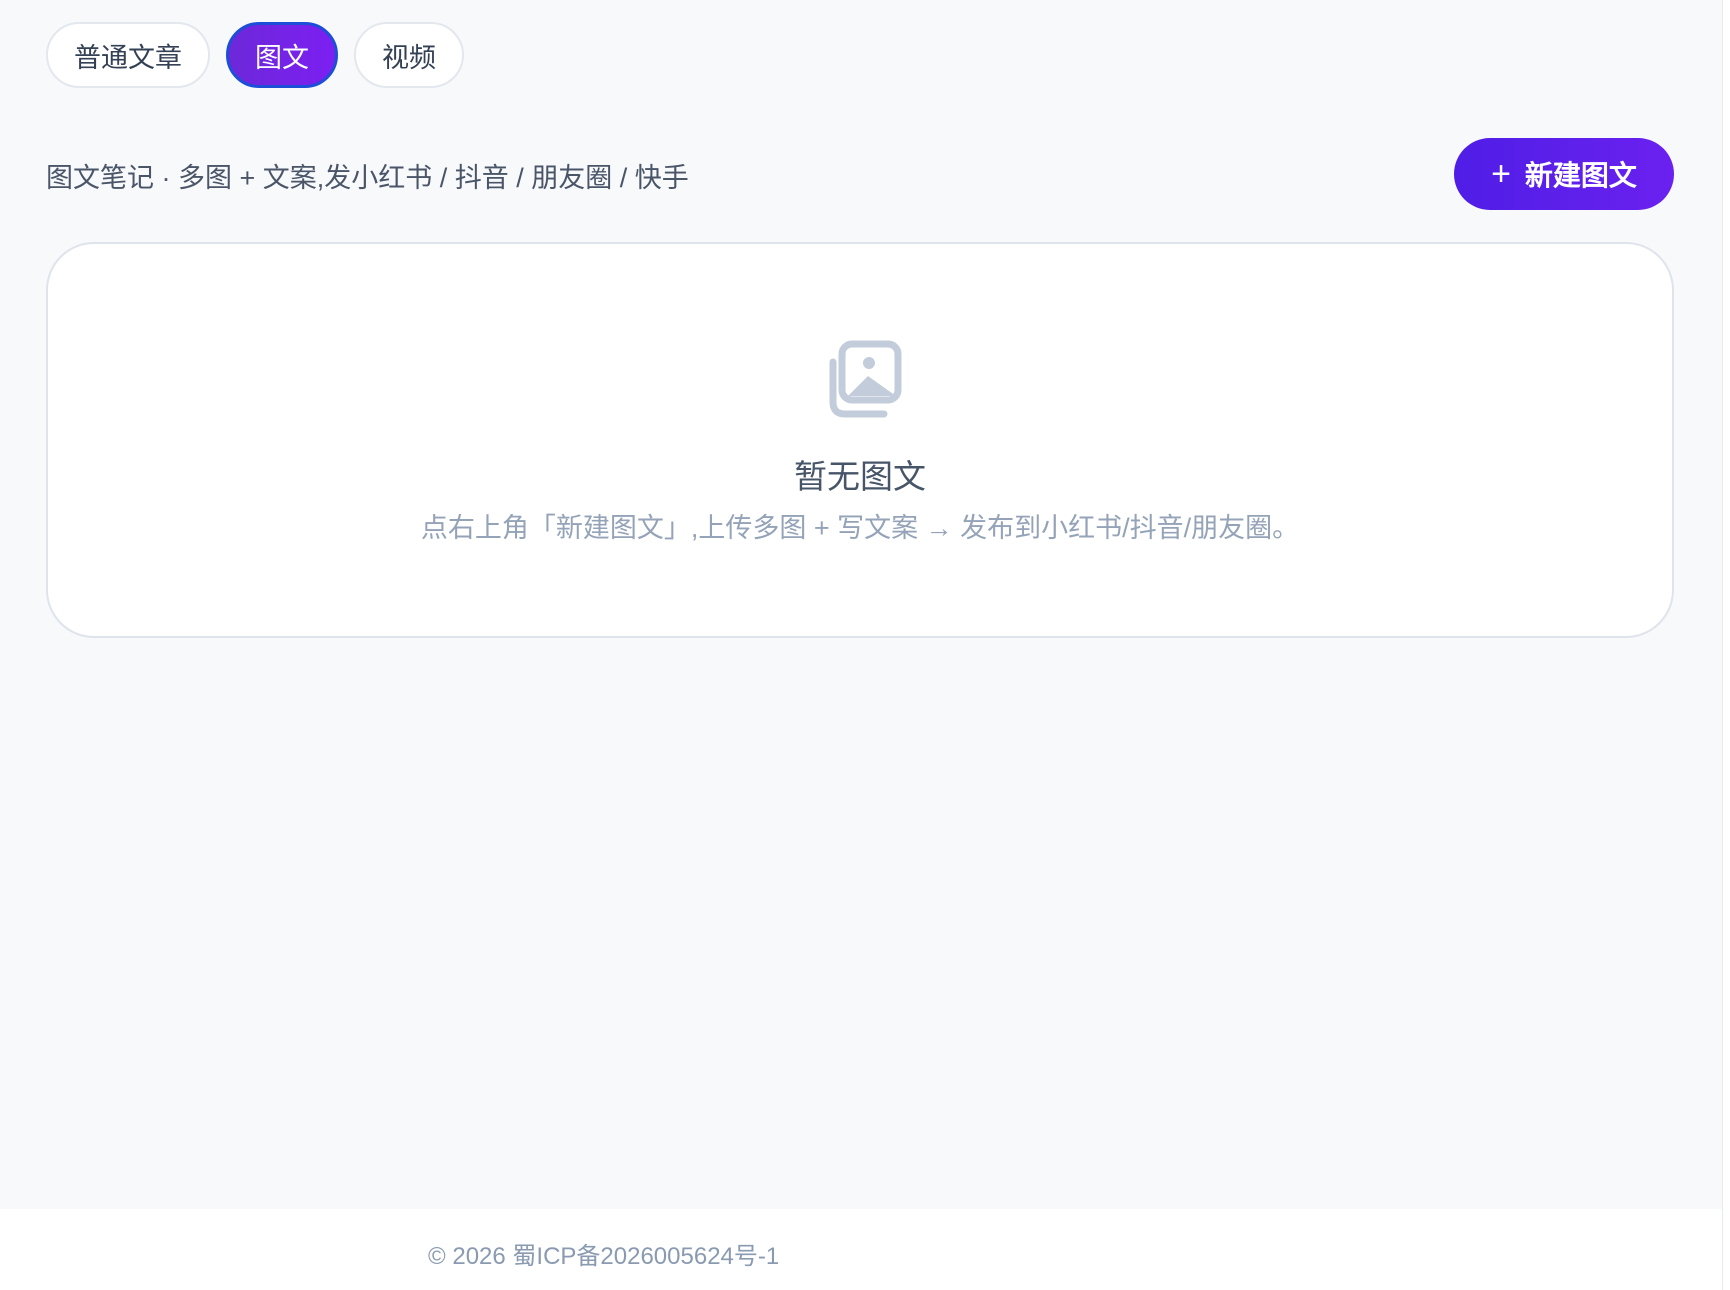 The width and height of the screenshot is (1730, 1290). I want to click on plus-icon: +, so click(1501, 174).